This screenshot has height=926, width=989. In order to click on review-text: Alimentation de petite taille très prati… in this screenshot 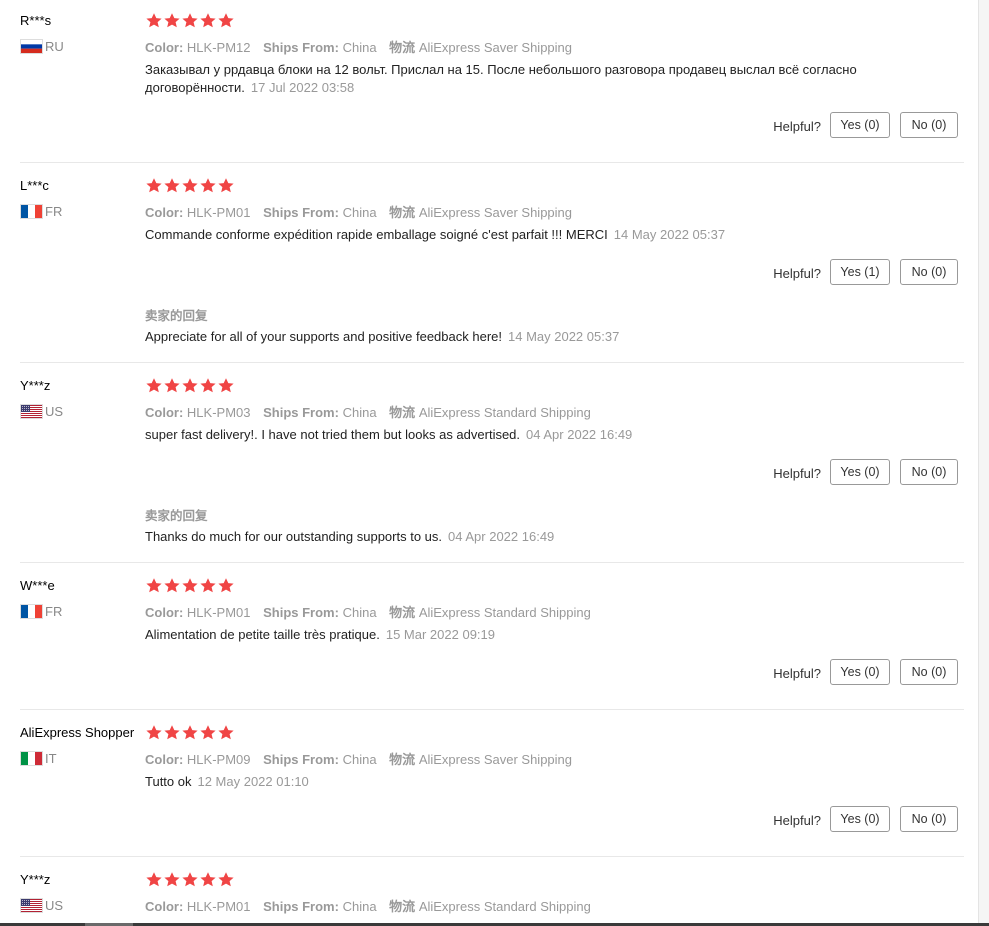, I will do `click(262, 634)`.